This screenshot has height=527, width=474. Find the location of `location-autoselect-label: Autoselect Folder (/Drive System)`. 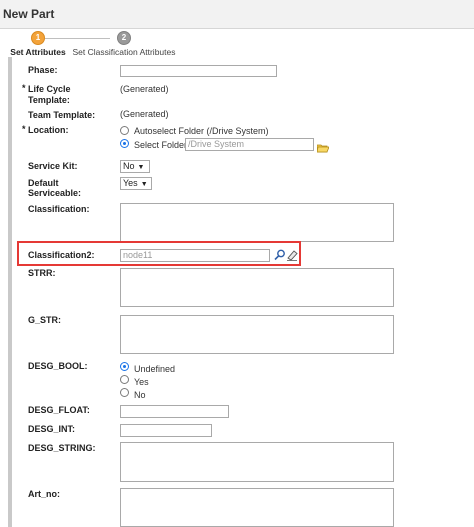

location-autoselect-label: Autoselect Folder (/Drive System) is located at coordinates (201, 131).